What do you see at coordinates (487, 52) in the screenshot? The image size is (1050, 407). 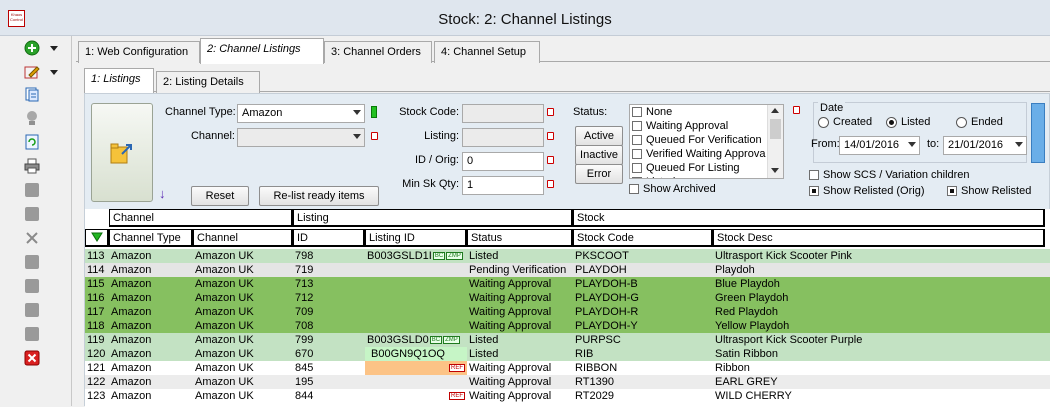 I see `tab-channel-setup: 4: Channel Setup` at bounding box center [487, 52].